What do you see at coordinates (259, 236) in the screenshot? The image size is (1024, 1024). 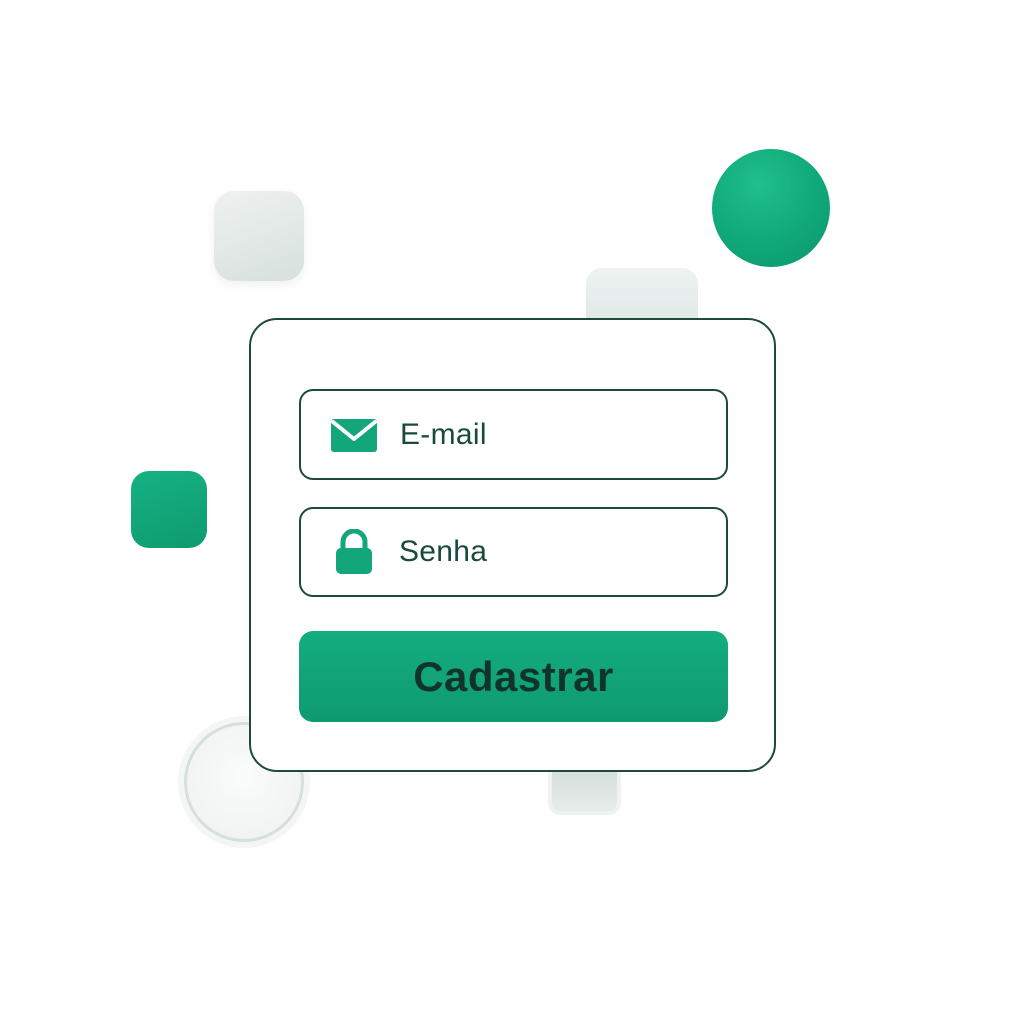 I see `decorative-grey-square` at bounding box center [259, 236].